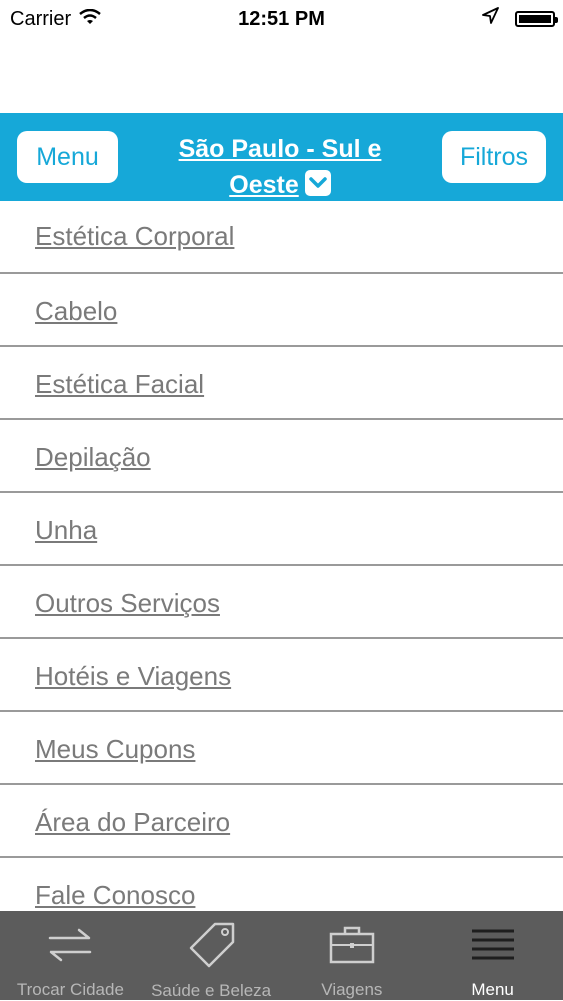 This screenshot has width=563, height=1001. Describe the element at coordinates (281, 821) in the screenshot. I see `list-item: Área do Parceiro` at that location.